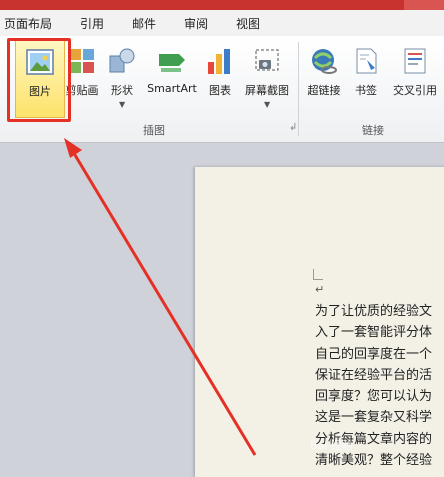  I want to click on watermark: Bai 经验, so click(331, 445).